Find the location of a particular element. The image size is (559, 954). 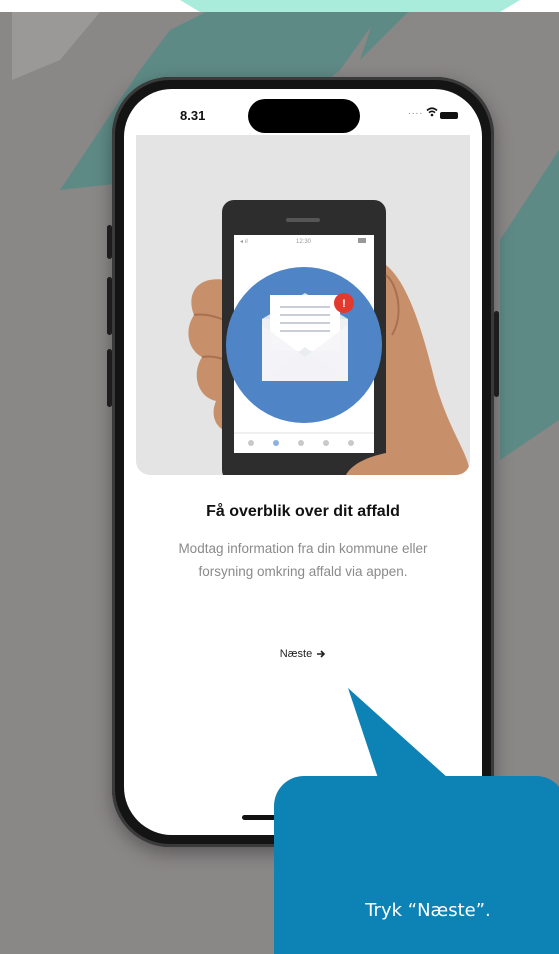

instruction-callout is located at coordinates (416, 865).